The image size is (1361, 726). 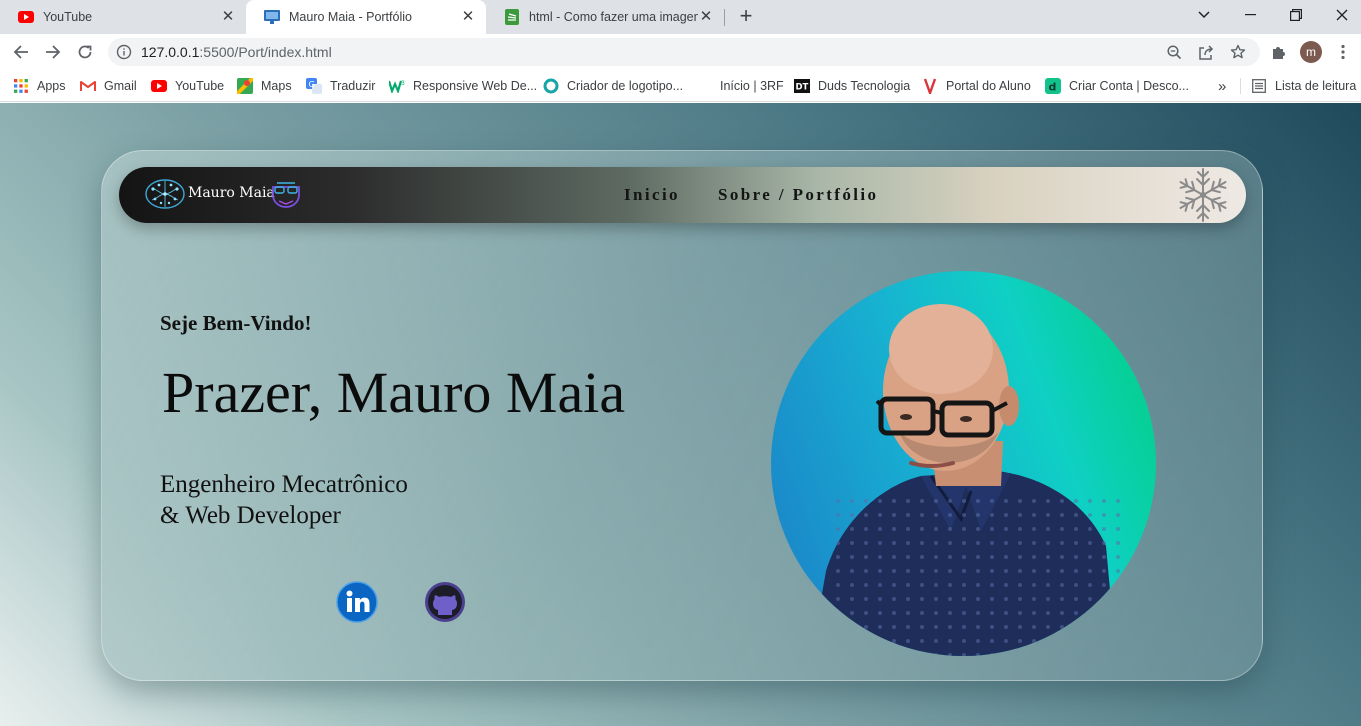 I want to click on svg-text: d, so click(x=1053, y=87).